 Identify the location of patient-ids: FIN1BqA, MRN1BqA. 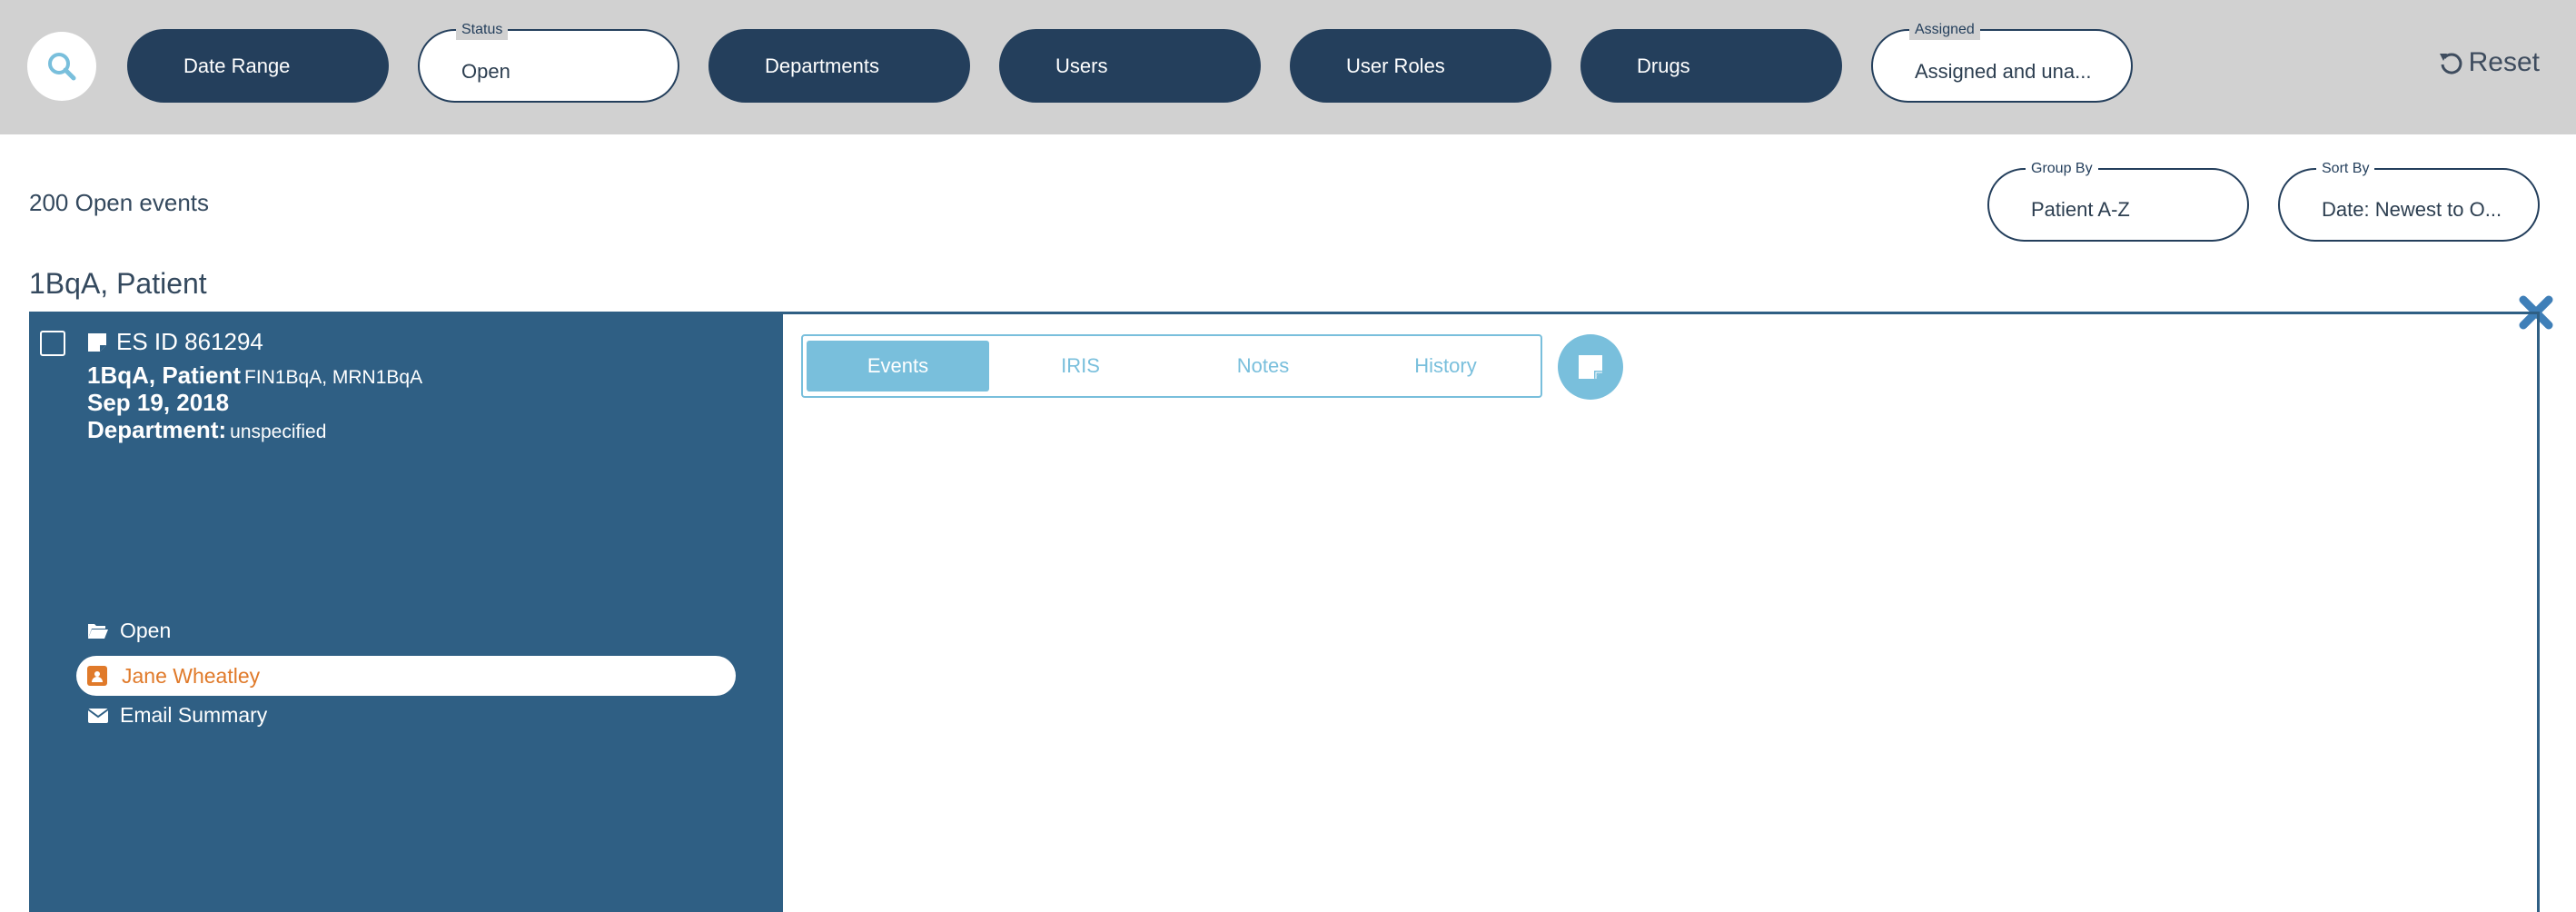
(333, 377).